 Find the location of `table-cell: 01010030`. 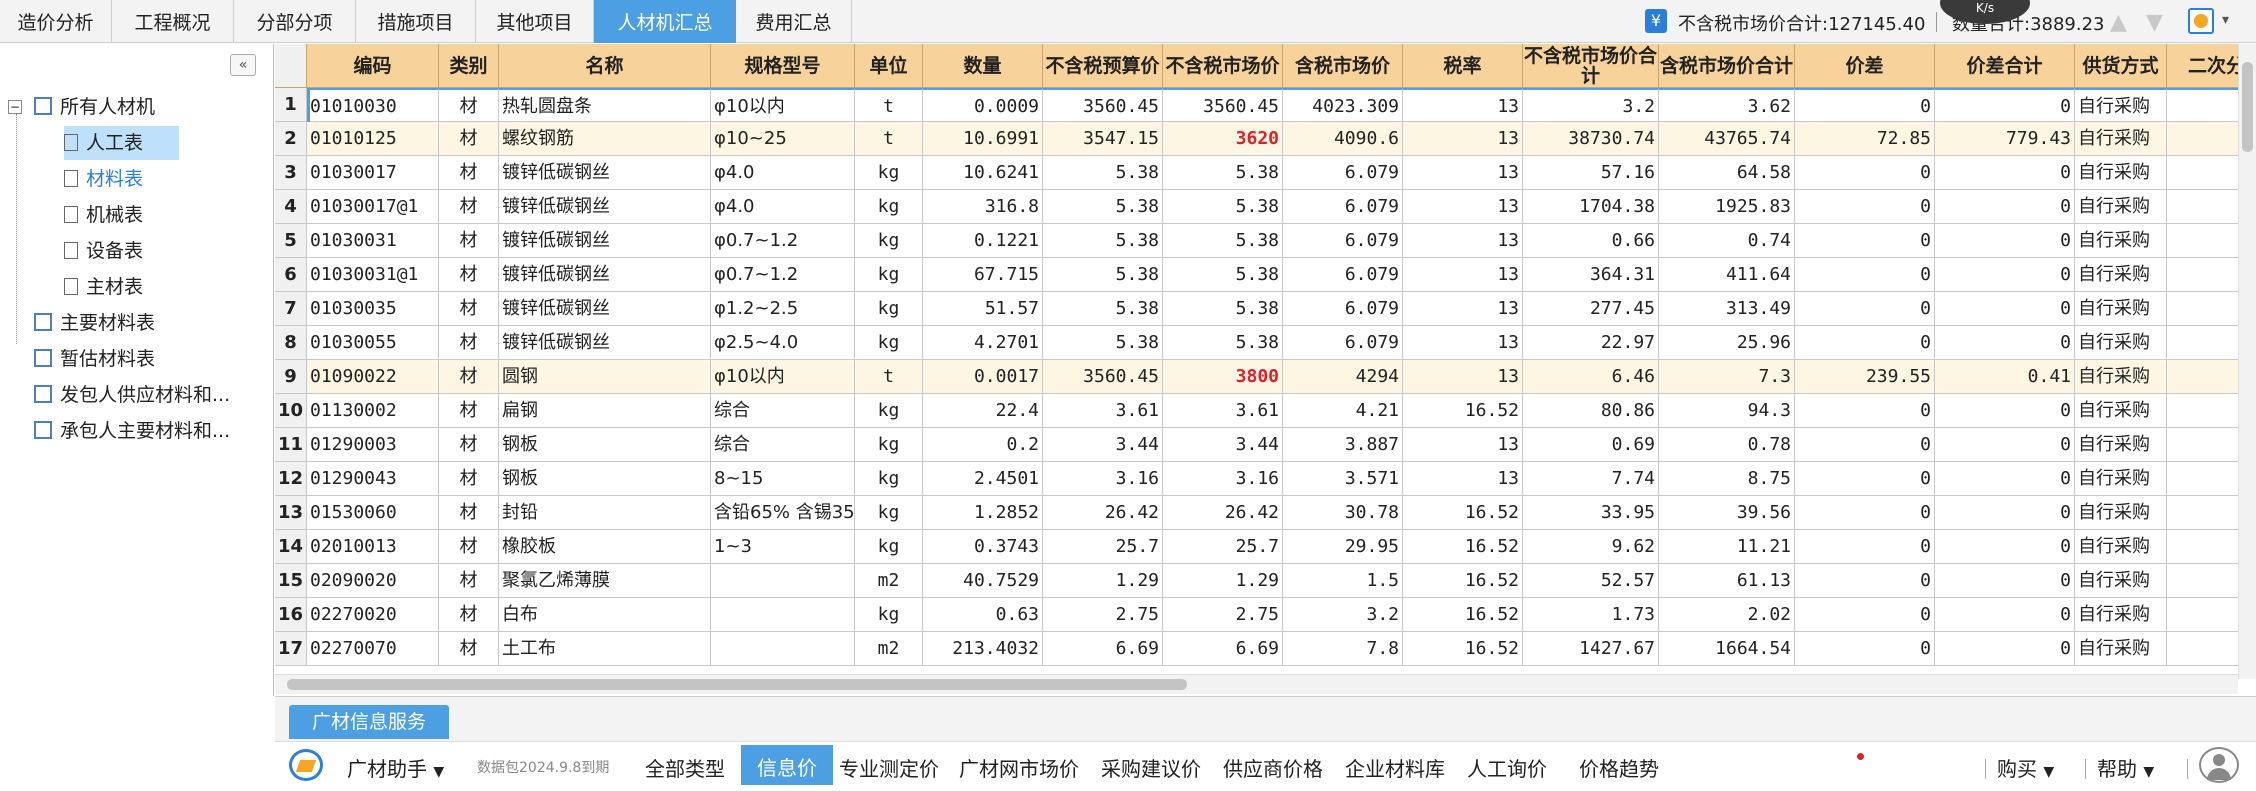

table-cell: 01010030 is located at coordinates (373, 105).